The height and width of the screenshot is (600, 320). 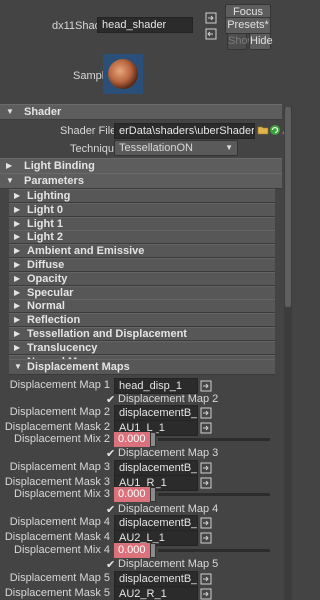 What do you see at coordinates (145, 25) in the screenshot?
I see `shader-node-name-field: head_shader` at bounding box center [145, 25].